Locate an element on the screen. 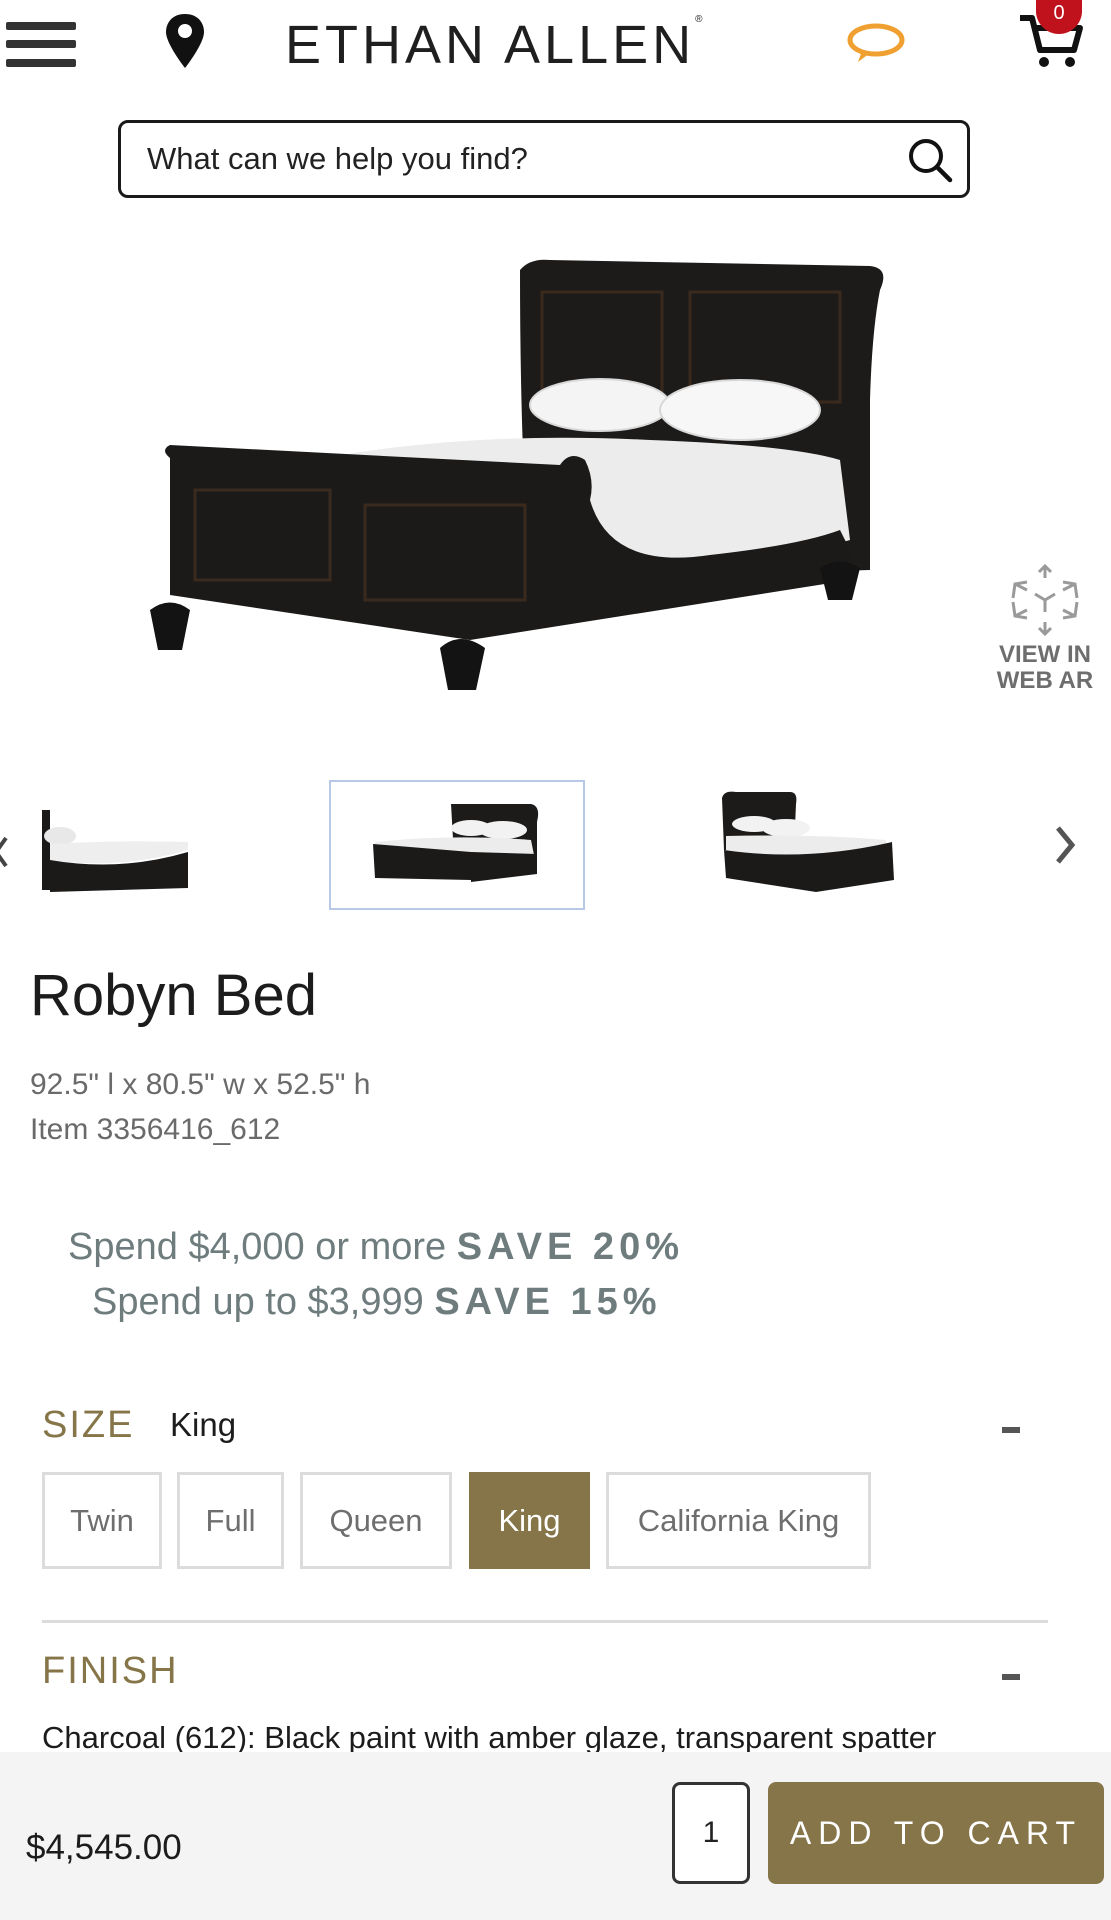  size-option-california-king: California King is located at coordinates (738, 1520).